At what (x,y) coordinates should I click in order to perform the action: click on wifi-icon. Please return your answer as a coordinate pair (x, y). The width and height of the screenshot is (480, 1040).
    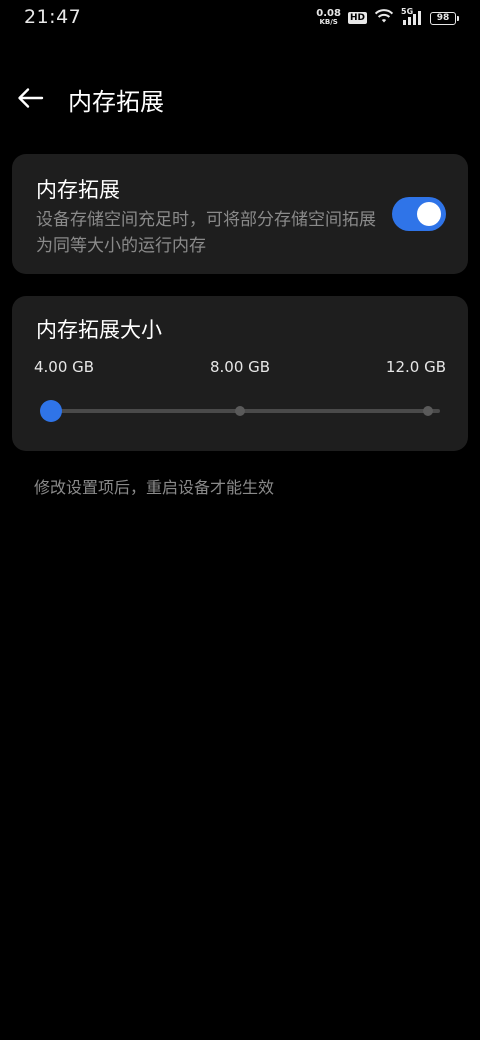
    Looking at the image, I should click on (384, 18).